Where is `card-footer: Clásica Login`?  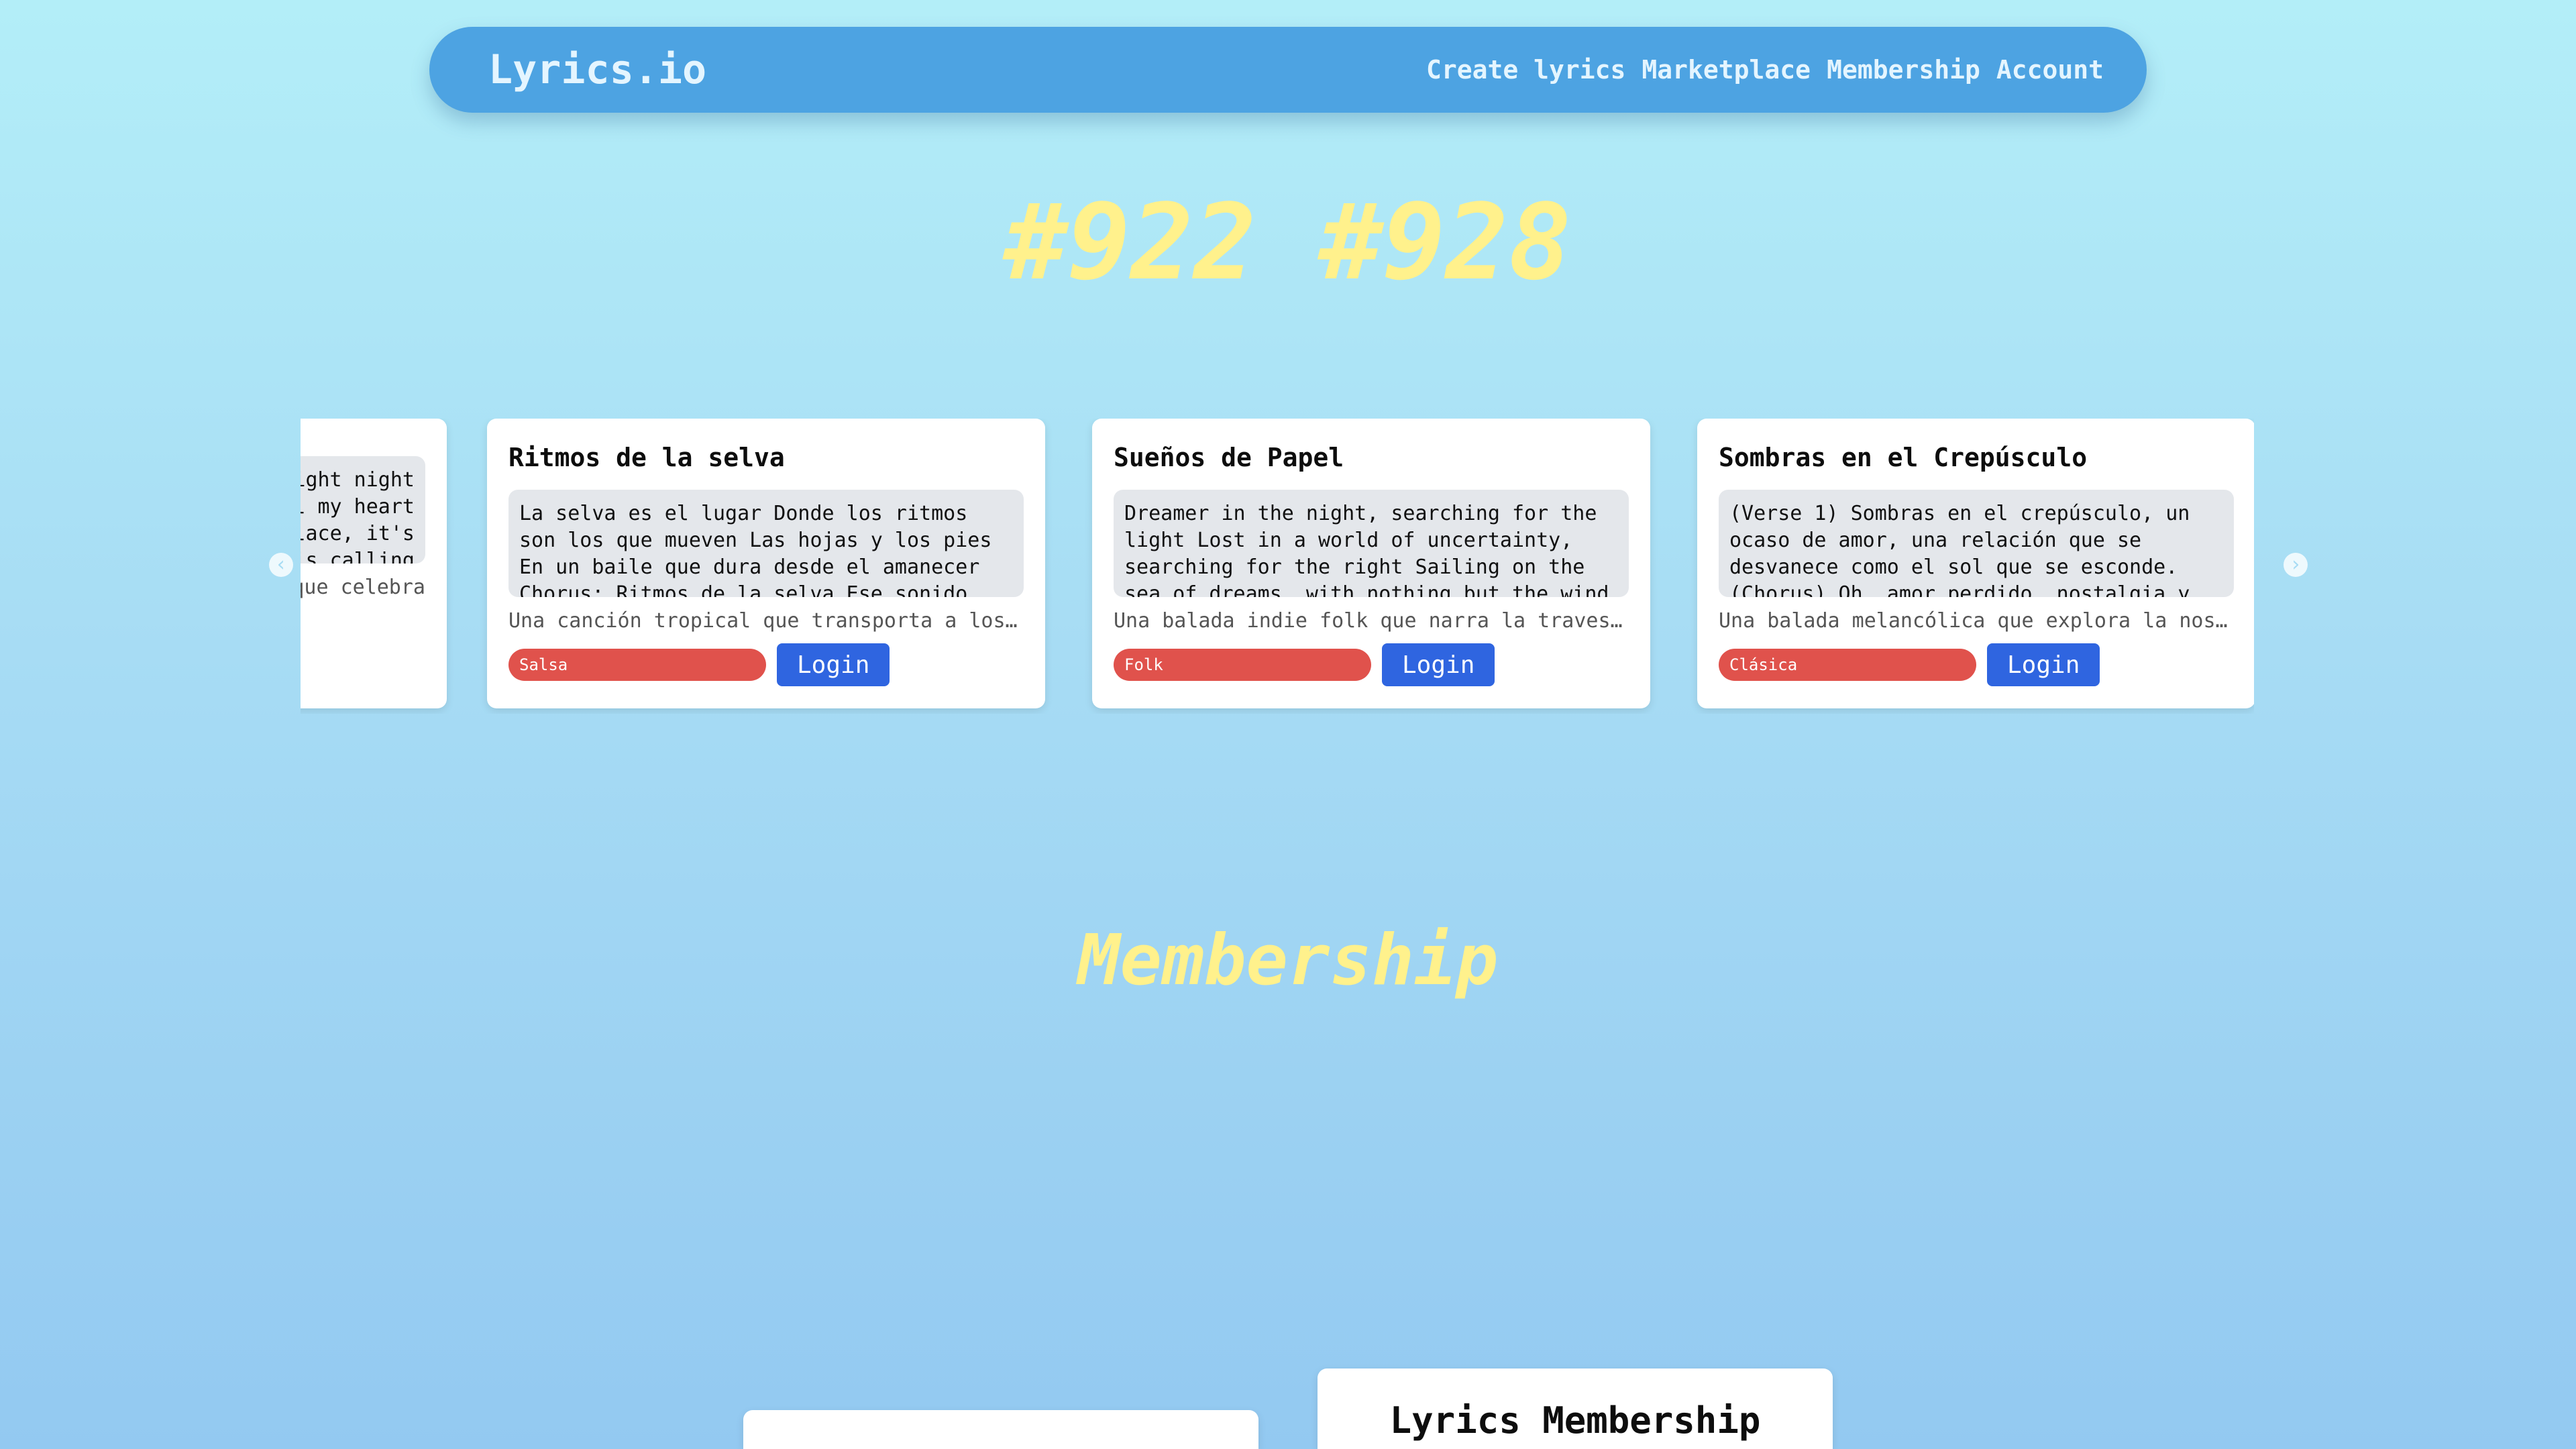 card-footer: Clásica Login is located at coordinates (1976, 664).